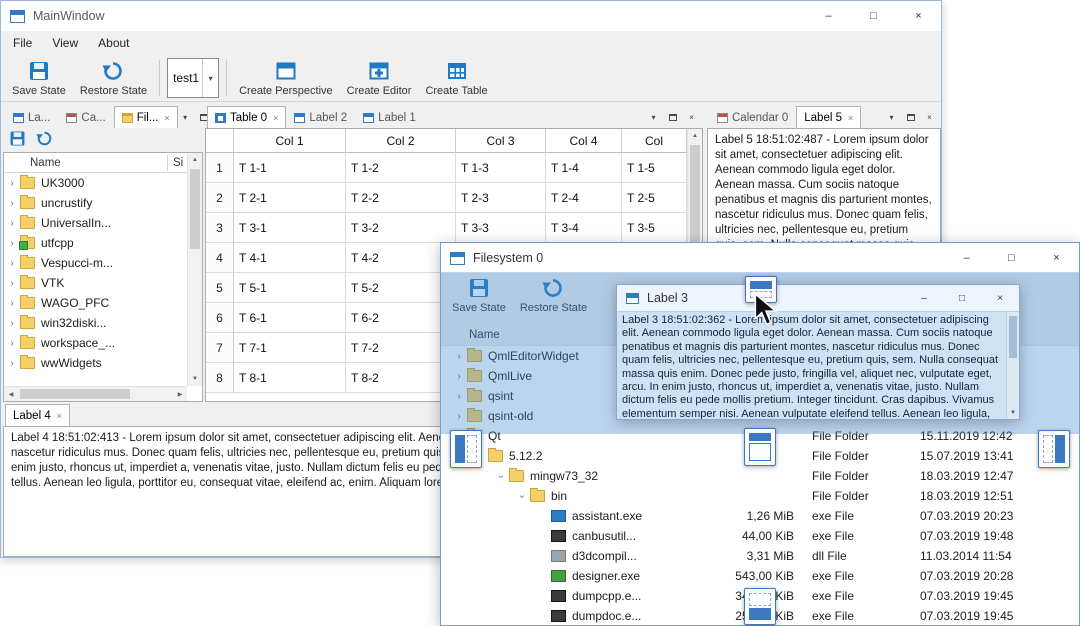 Image resolution: width=1080 pixels, height=626 pixels. I want to click on row-header: 1, so click(220, 168).